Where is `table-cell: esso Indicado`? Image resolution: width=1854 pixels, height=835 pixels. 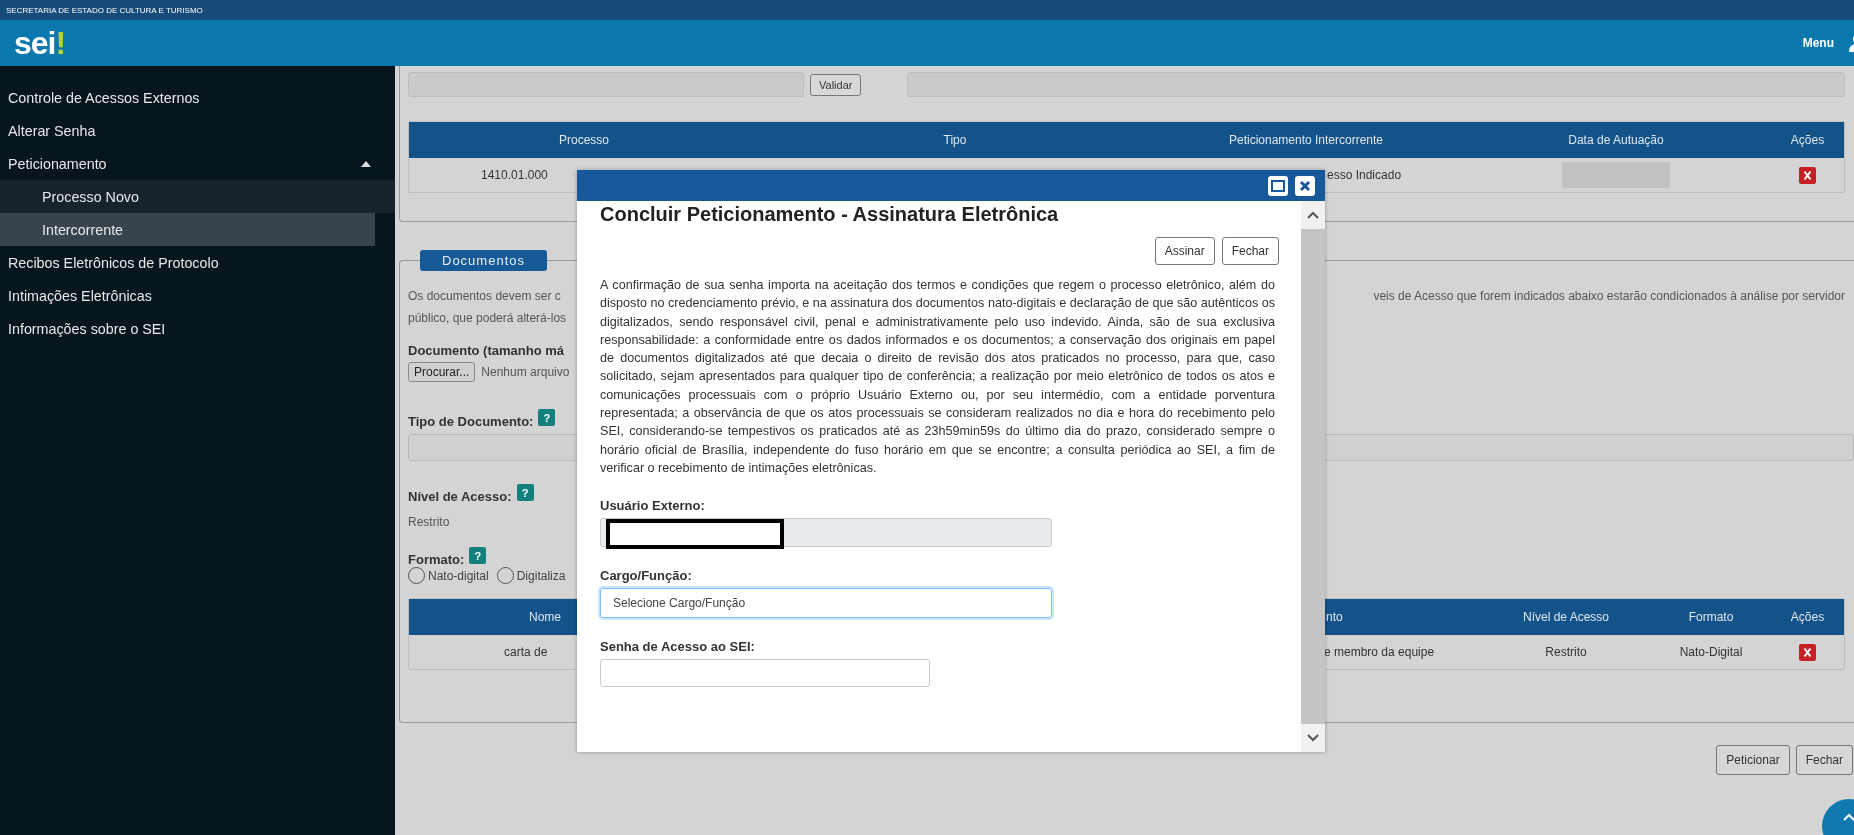 table-cell: esso Indicado is located at coordinates (1364, 175).